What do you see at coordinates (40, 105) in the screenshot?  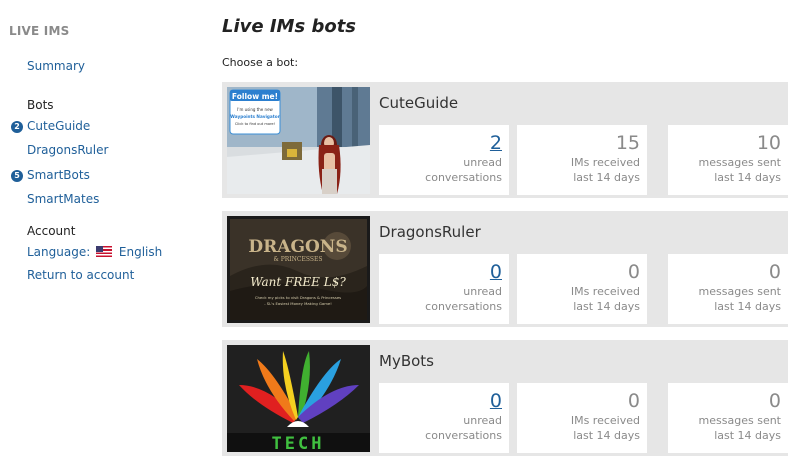 I see `bots-heading: Bots` at bounding box center [40, 105].